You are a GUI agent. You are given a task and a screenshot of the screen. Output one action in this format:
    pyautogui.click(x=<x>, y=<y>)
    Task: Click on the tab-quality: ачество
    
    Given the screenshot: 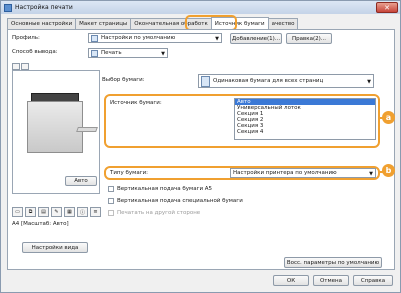 What is the action you would take?
    pyautogui.click(x=283, y=23)
    